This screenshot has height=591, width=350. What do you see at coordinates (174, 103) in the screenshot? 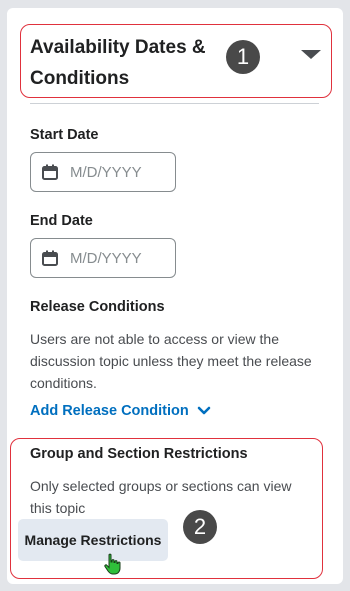
I see `divider` at bounding box center [174, 103].